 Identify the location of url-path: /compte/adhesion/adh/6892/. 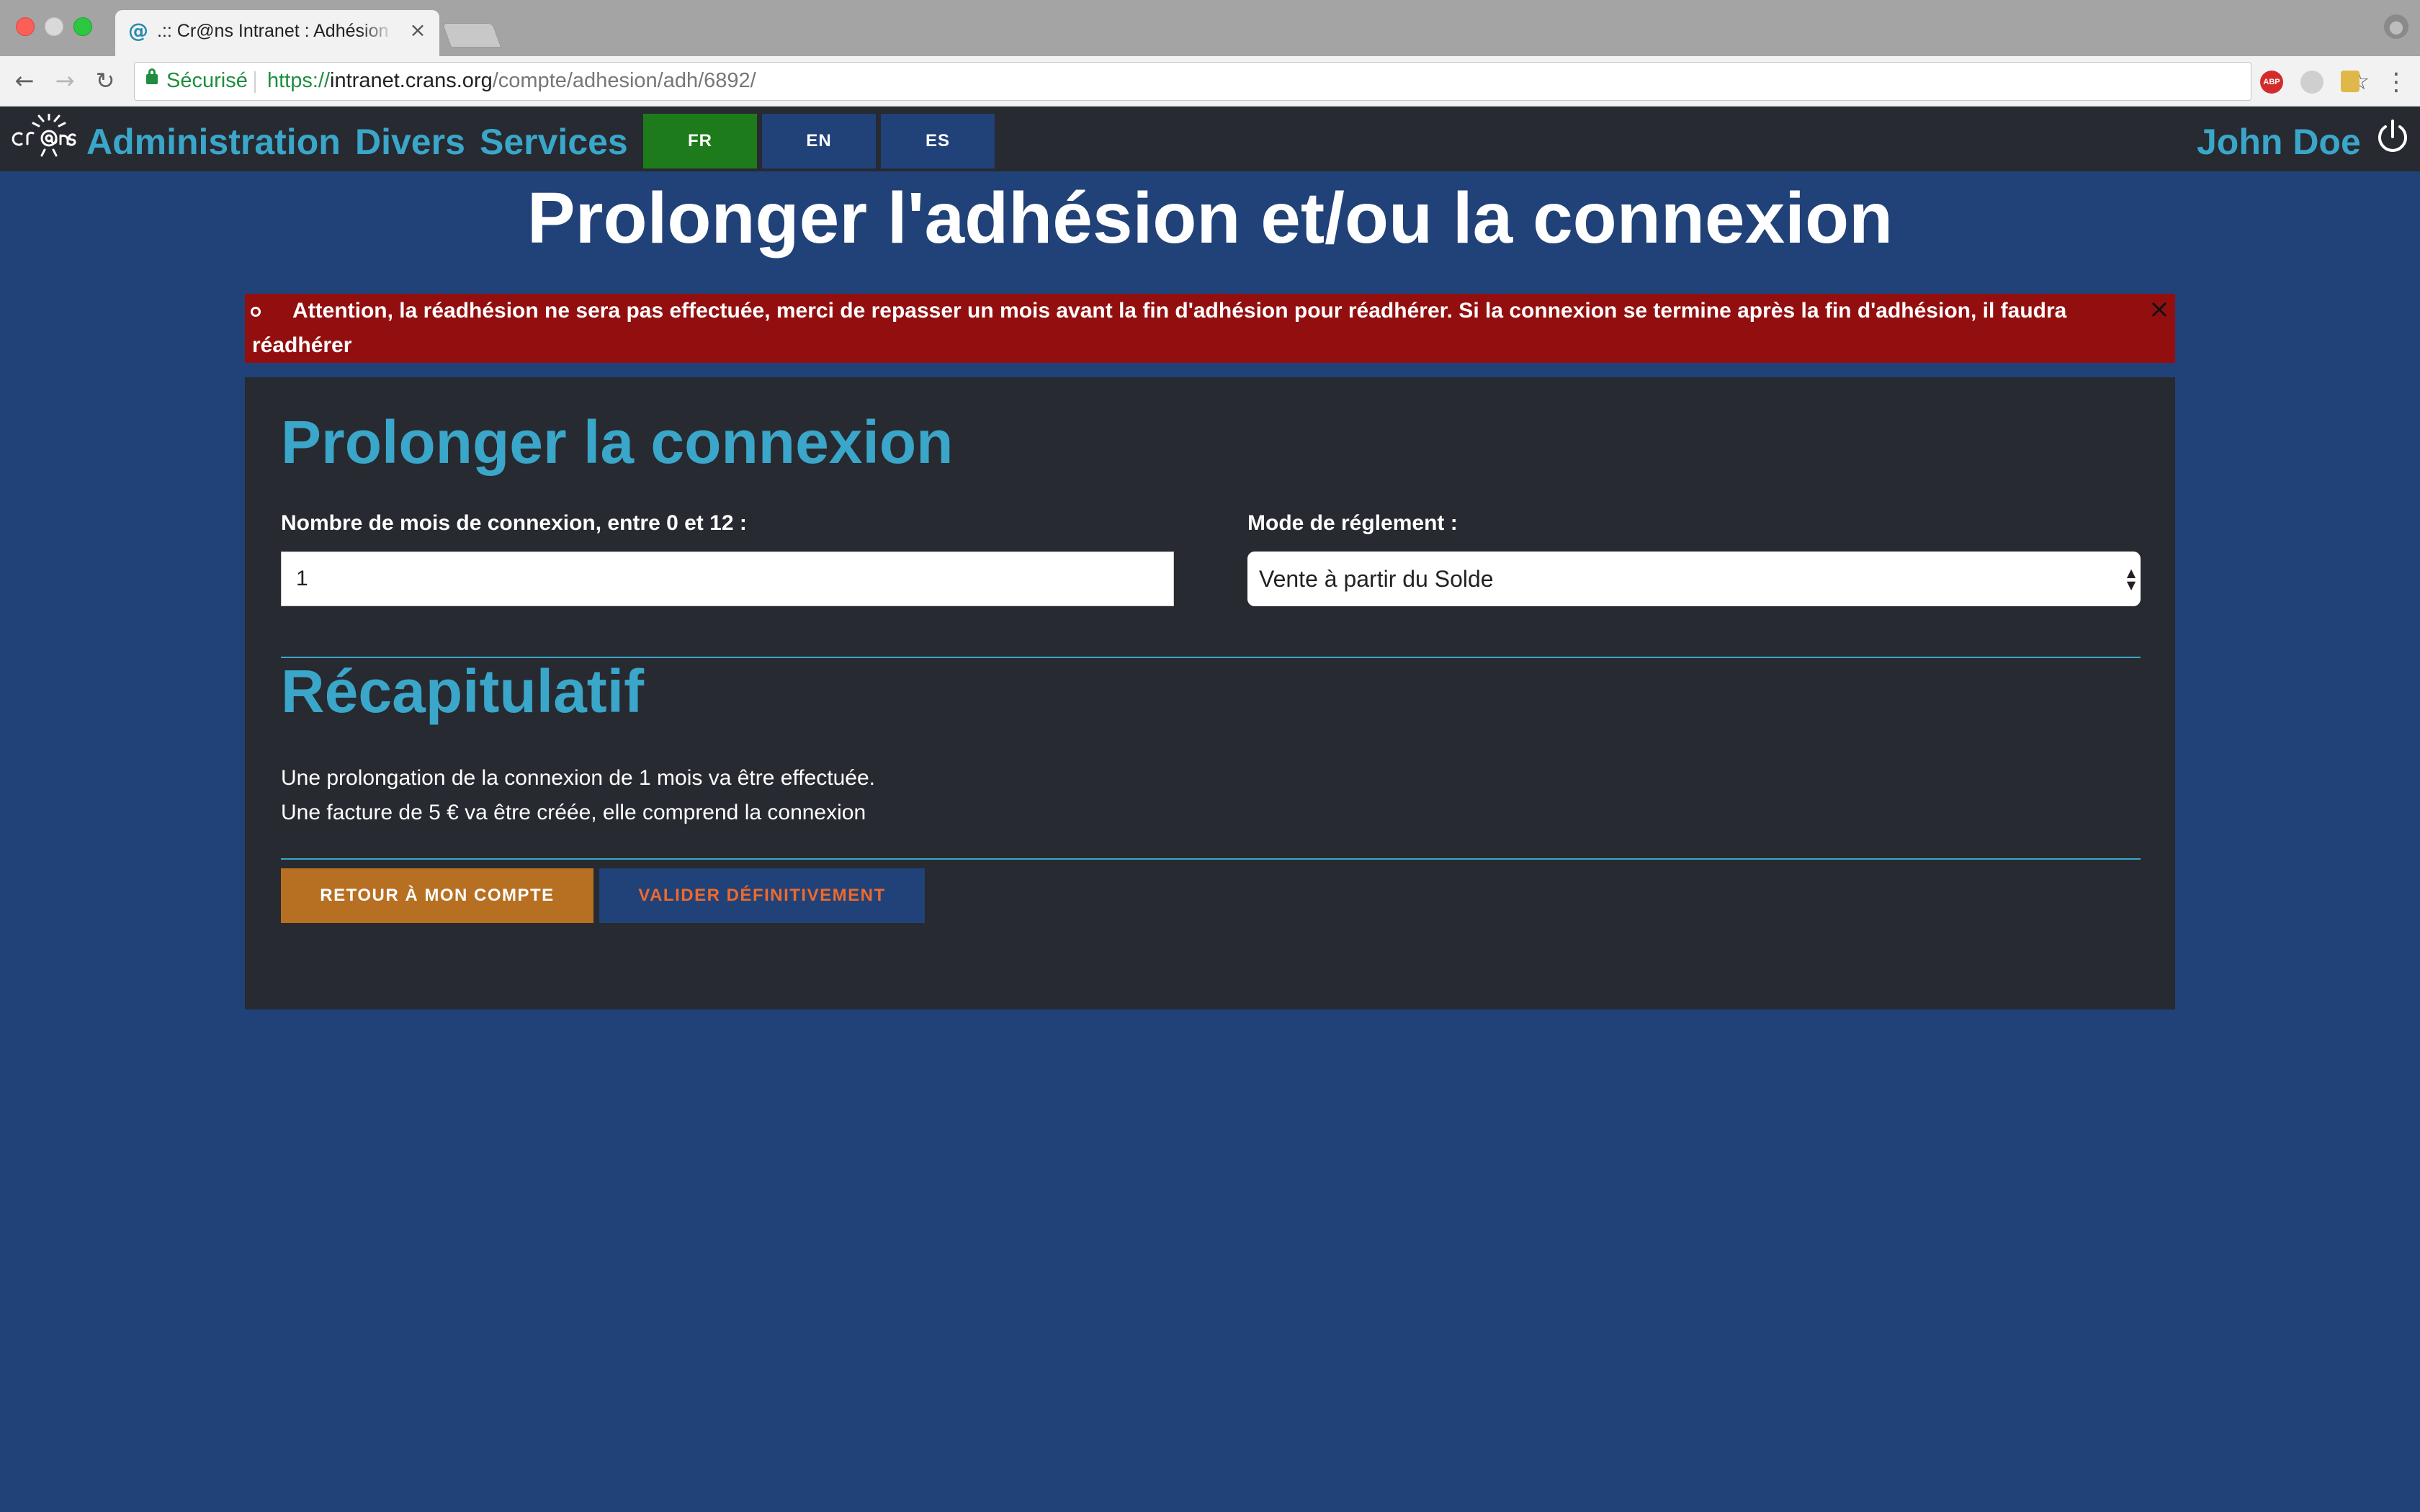
(624, 80).